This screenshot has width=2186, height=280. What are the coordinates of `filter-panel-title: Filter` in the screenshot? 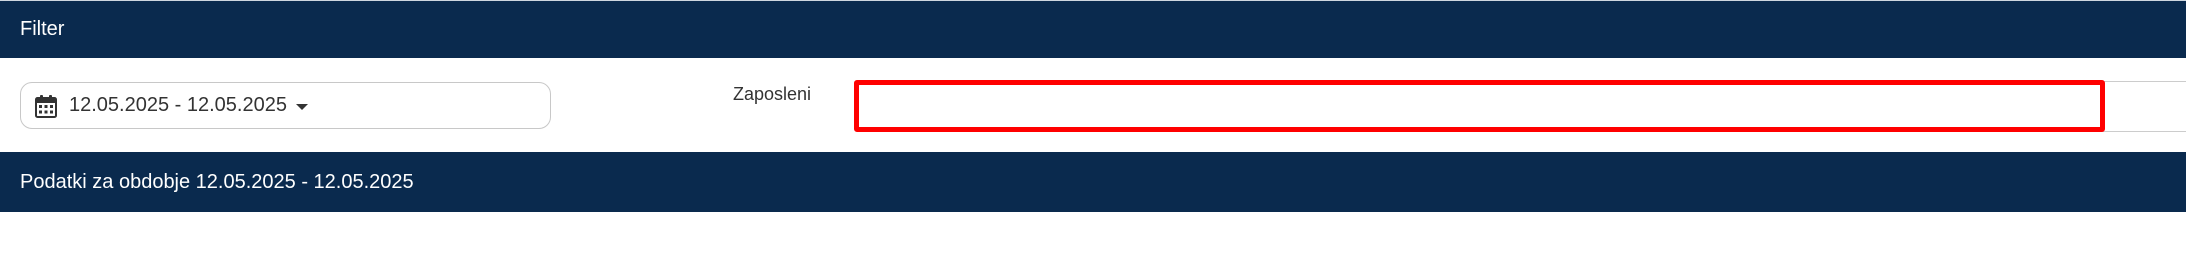 It's located at (42, 29).